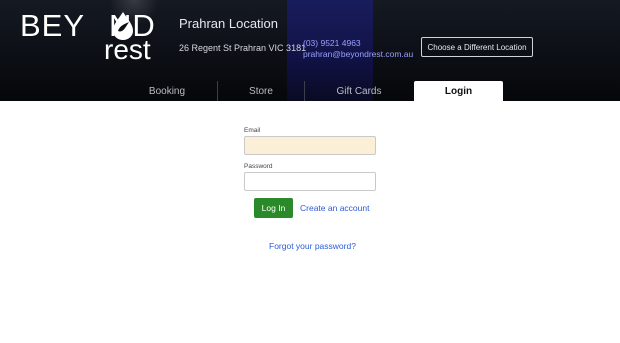 The width and height of the screenshot is (620, 343). What do you see at coordinates (243, 48) in the screenshot?
I see `location-address: 26 Regent St Prahran VIC 3181` at bounding box center [243, 48].